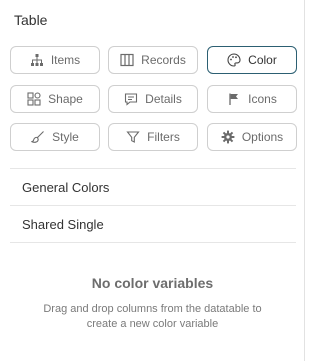  What do you see at coordinates (63, 224) in the screenshot?
I see `section-shared-single: Shared Single` at bounding box center [63, 224].